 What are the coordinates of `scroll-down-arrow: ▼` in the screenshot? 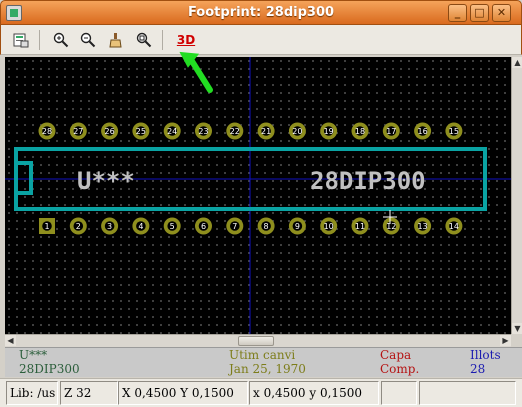 It's located at (517, 328).